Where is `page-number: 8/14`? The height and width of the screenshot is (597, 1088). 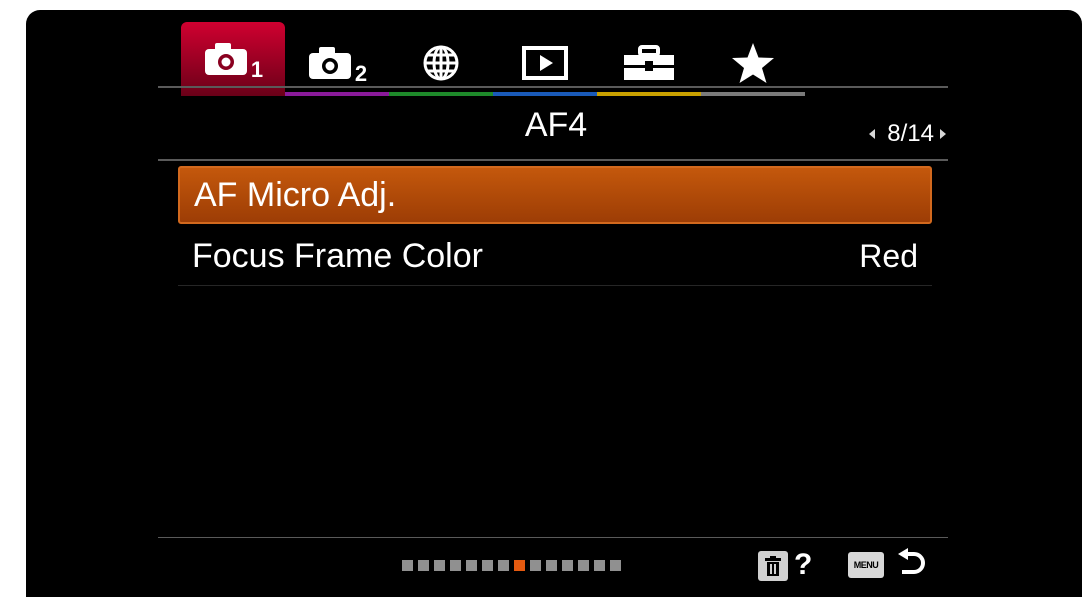 page-number: 8/14 is located at coordinates (910, 133).